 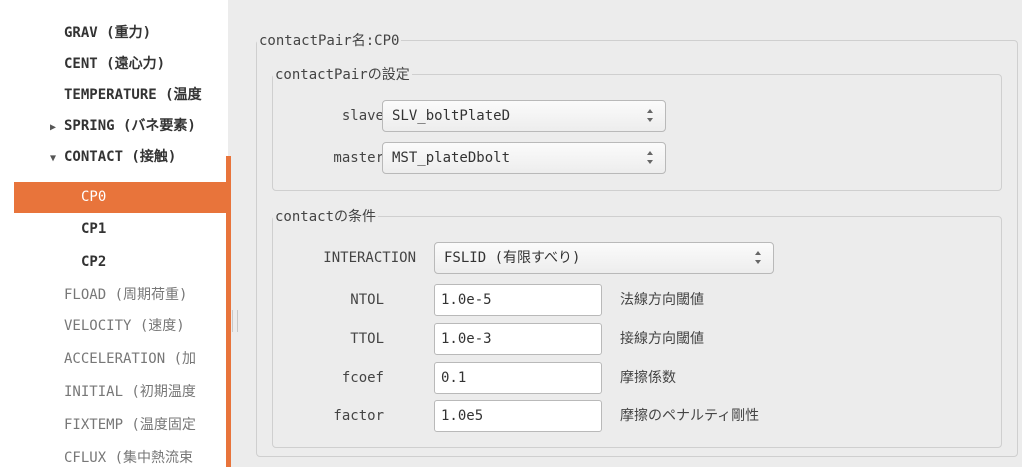 What do you see at coordinates (94, 229) in the screenshot?
I see `tree-item-label: CP1` at bounding box center [94, 229].